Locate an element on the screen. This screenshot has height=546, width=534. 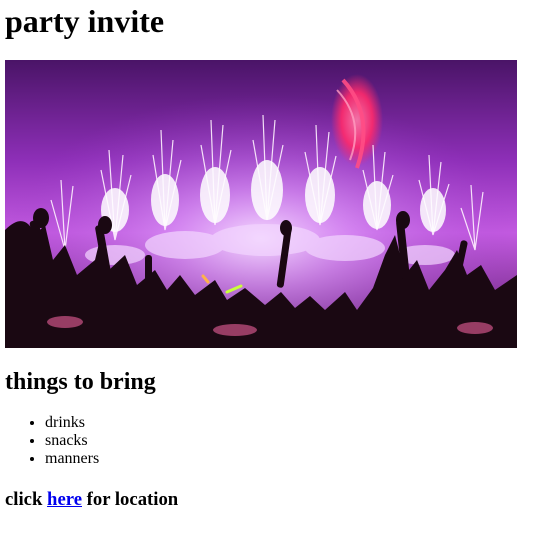
things-to-bring-list: drinks snacks manners is located at coordinates (52, 441).